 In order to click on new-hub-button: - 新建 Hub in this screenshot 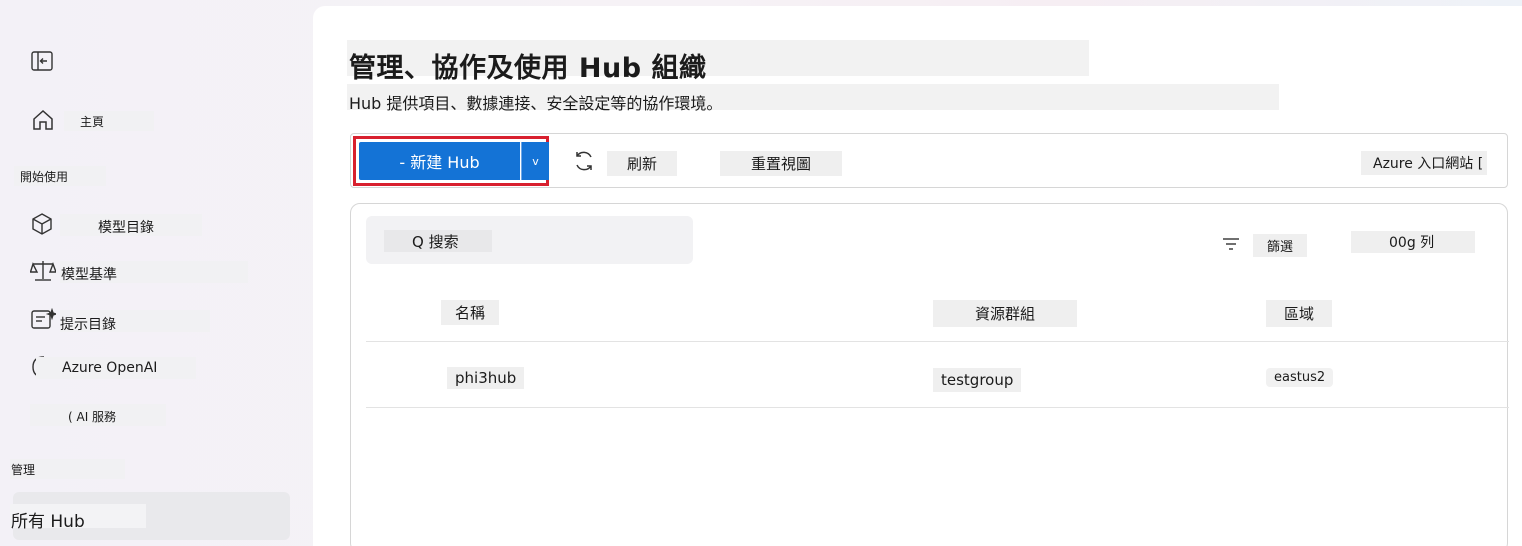, I will do `click(439, 161)`.